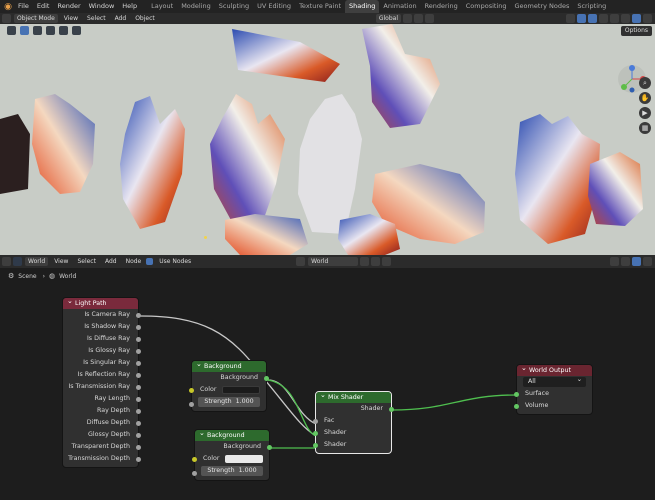 This screenshot has width=655, height=500. Describe the element at coordinates (418, 18) in the screenshot. I see `snap-icon` at that location.